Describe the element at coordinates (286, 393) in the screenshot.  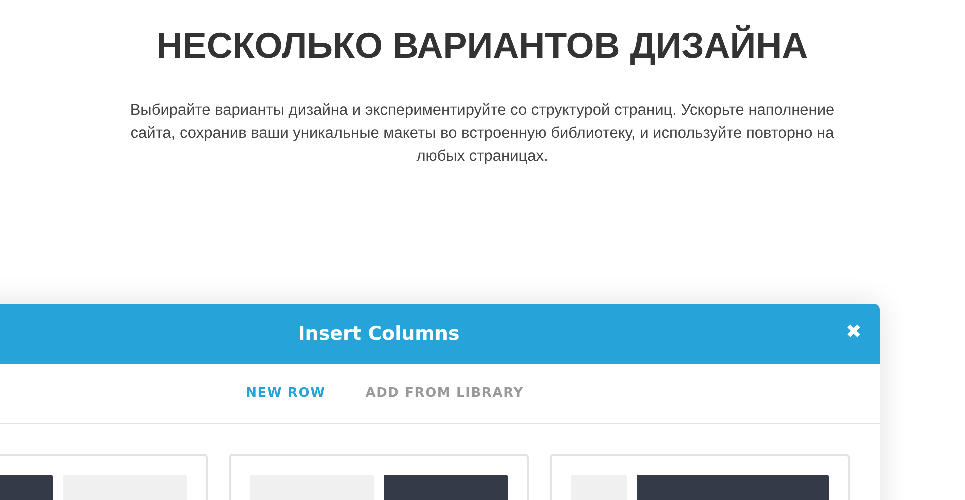
I see `dialog-tab: NEW ROW` at that location.